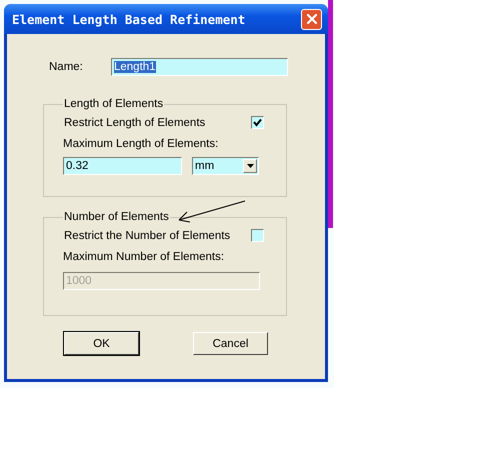  What do you see at coordinates (129, 19) in the screenshot?
I see `window-title: Element Length Based Refinement` at bounding box center [129, 19].